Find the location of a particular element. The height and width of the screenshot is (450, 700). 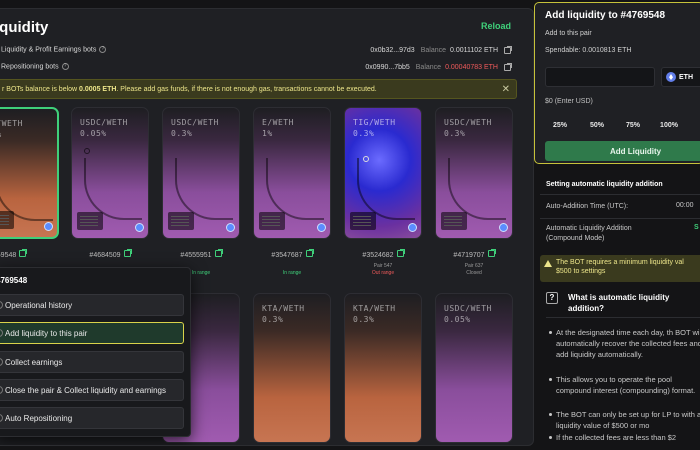

warning-amount: 0.0005 ETH is located at coordinates (98, 89).